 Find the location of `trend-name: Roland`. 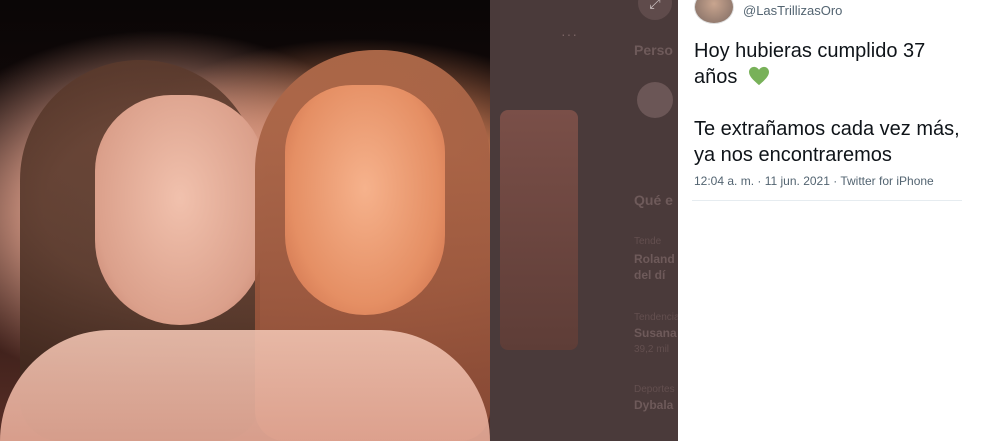

trend-name: Roland is located at coordinates (654, 259).